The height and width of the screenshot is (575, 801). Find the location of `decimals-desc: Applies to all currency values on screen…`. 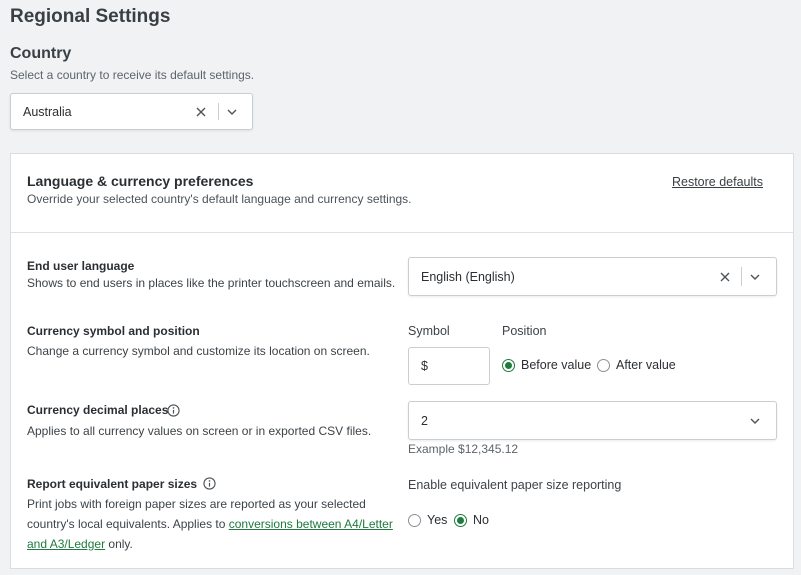

decimals-desc: Applies to all currency values on screen… is located at coordinates (199, 431).